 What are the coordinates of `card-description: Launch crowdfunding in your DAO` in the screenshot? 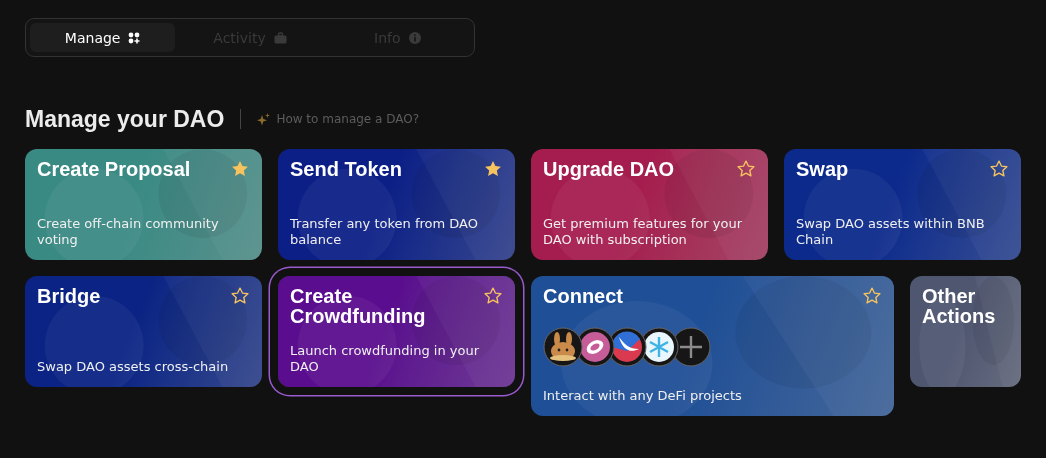 It's located at (385, 359).